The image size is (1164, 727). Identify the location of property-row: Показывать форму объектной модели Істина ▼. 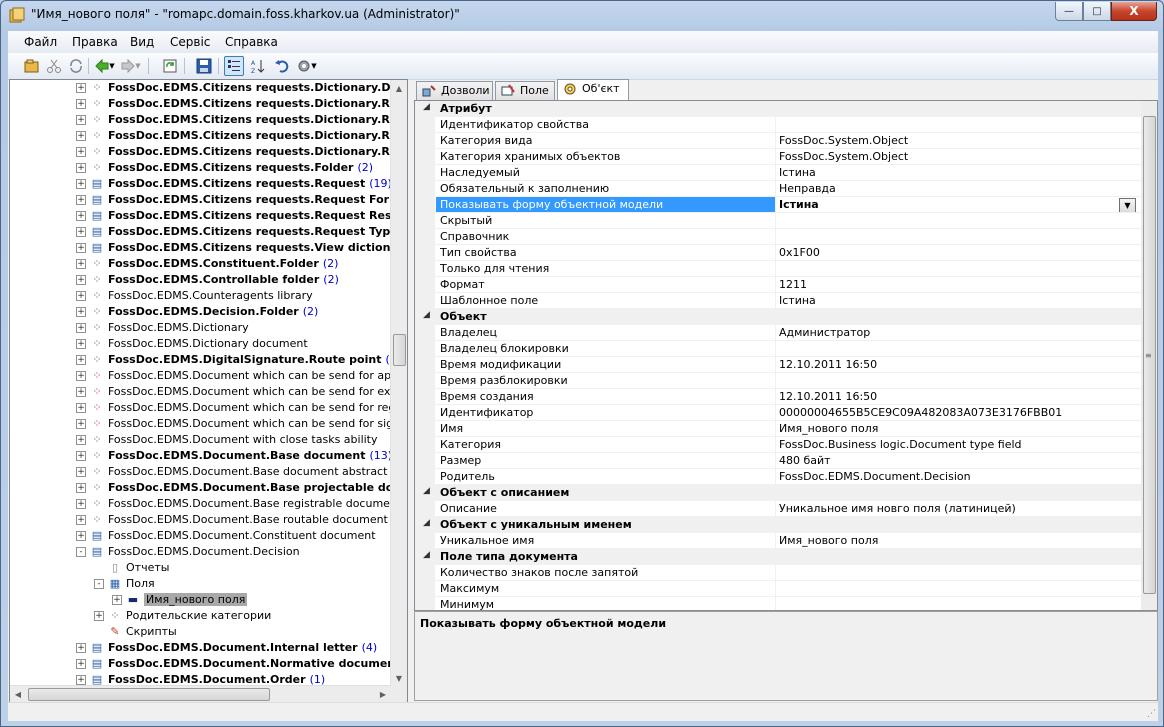
(778, 205).